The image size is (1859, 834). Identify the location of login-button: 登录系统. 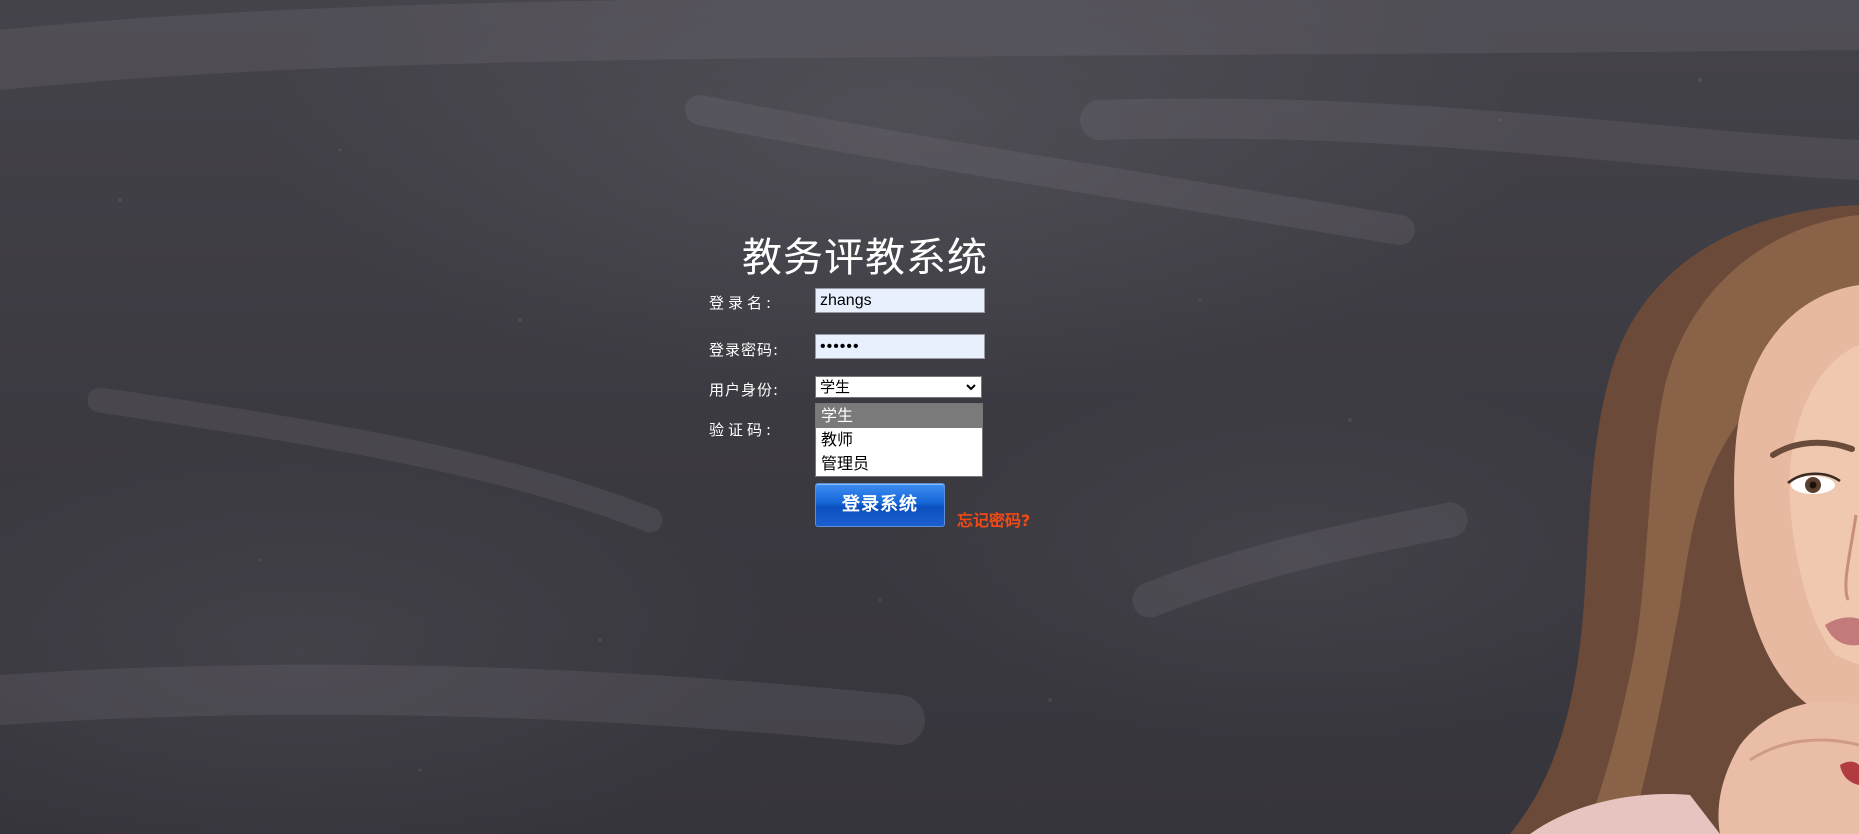
(880, 505).